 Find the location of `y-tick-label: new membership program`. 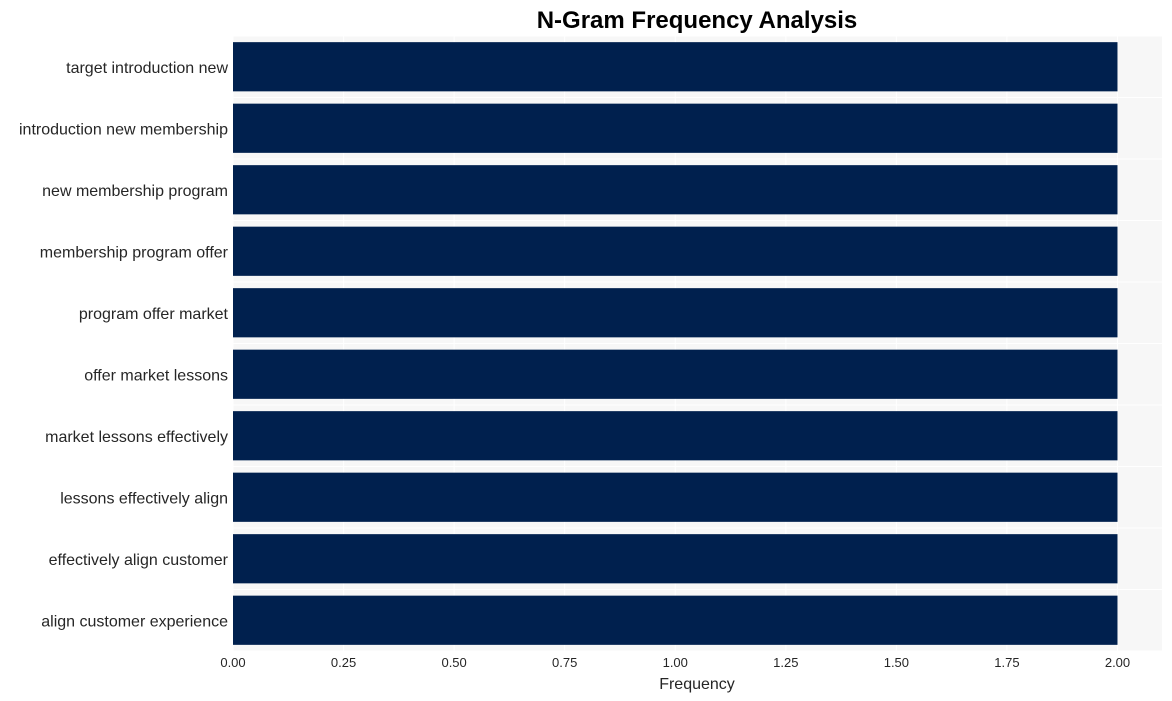

y-tick-label: new membership program is located at coordinates (135, 191).